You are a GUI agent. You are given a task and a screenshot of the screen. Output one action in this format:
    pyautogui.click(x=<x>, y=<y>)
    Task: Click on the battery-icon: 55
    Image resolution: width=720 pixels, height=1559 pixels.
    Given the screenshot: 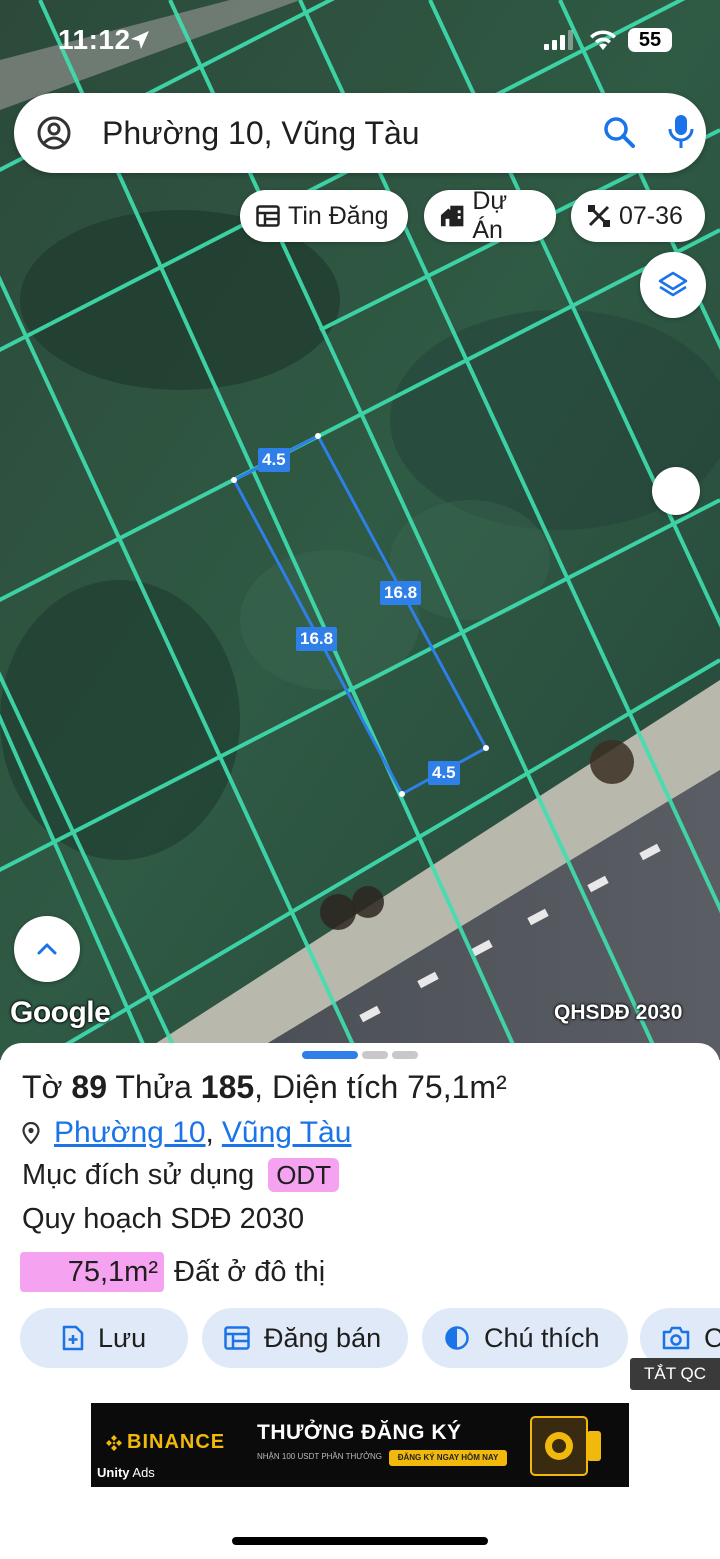 What is the action you would take?
    pyautogui.click(x=650, y=40)
    